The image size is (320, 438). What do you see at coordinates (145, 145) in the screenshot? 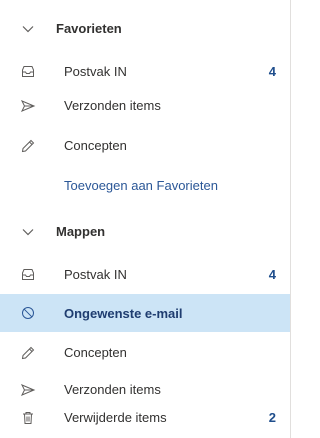
I see `favorites-item-drafts: Concepten` at bounding box center [145, 145].